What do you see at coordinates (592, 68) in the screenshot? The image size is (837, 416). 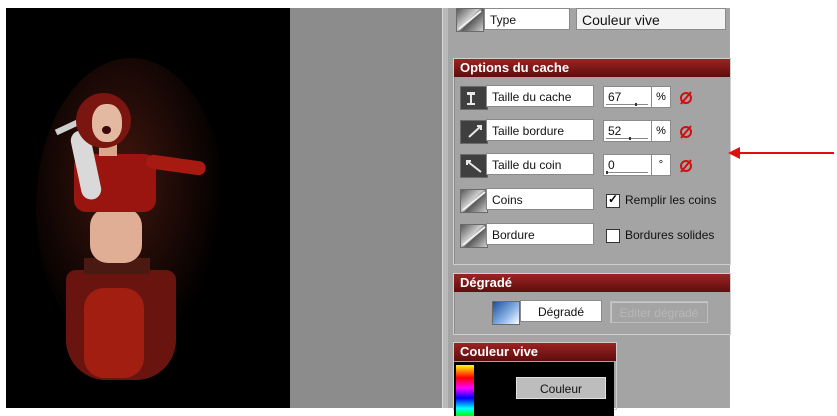 I see `mask-options-title: Options du cache` at bounding box center [592, 68].